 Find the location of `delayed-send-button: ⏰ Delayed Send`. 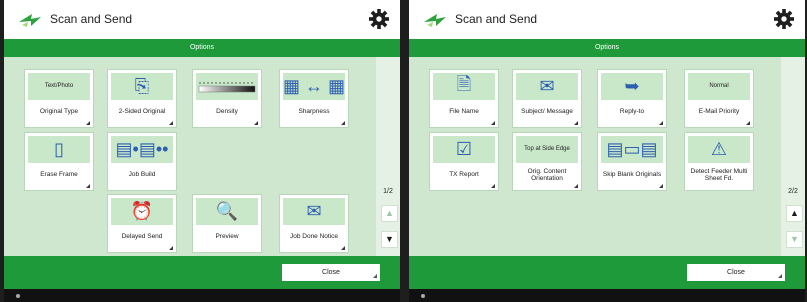

delayed-send-button: ⏰ Delayed Send is located at coordinates (142, 223).